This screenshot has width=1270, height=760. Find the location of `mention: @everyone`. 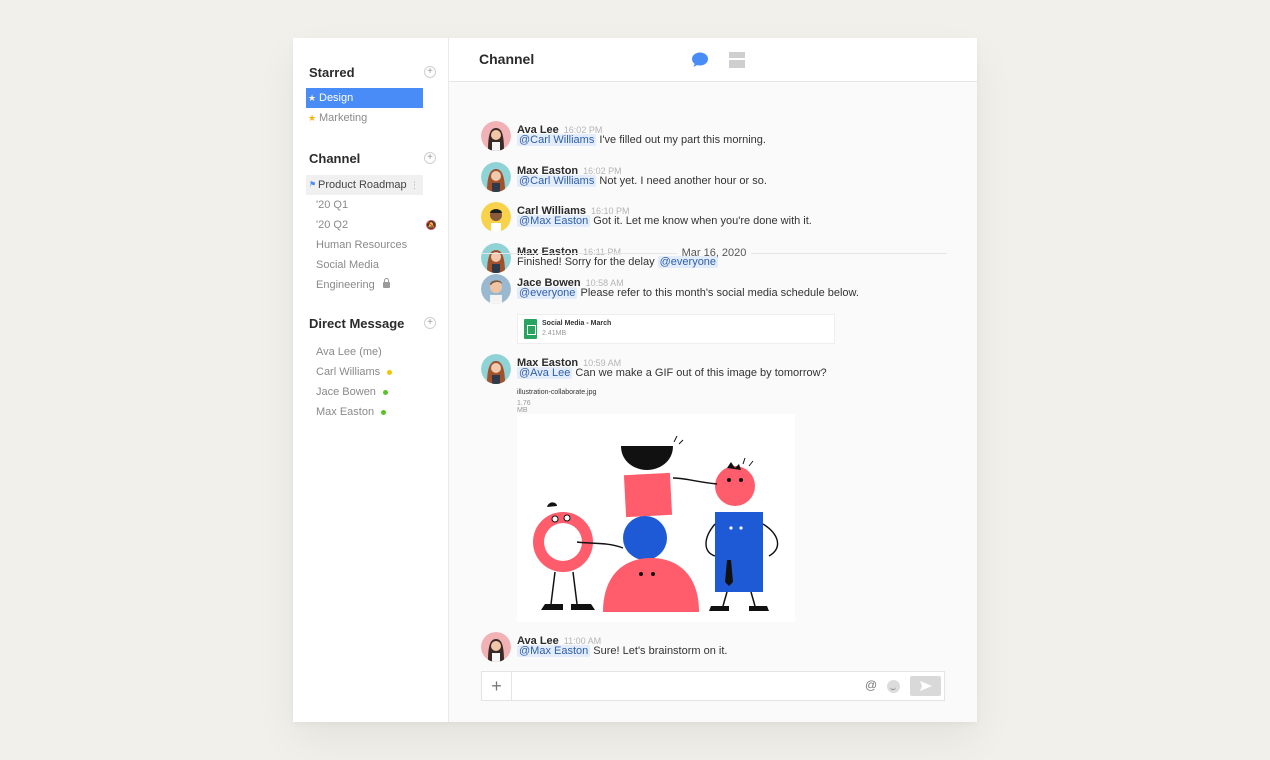

mention: @everyone is located at coordinates (547, 293).